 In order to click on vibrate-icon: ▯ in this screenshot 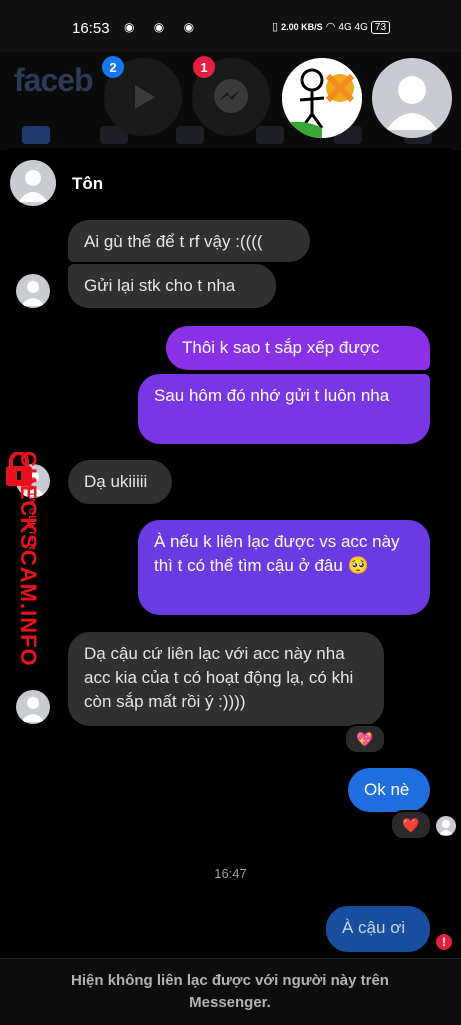, I will do `click(275, 27)`.